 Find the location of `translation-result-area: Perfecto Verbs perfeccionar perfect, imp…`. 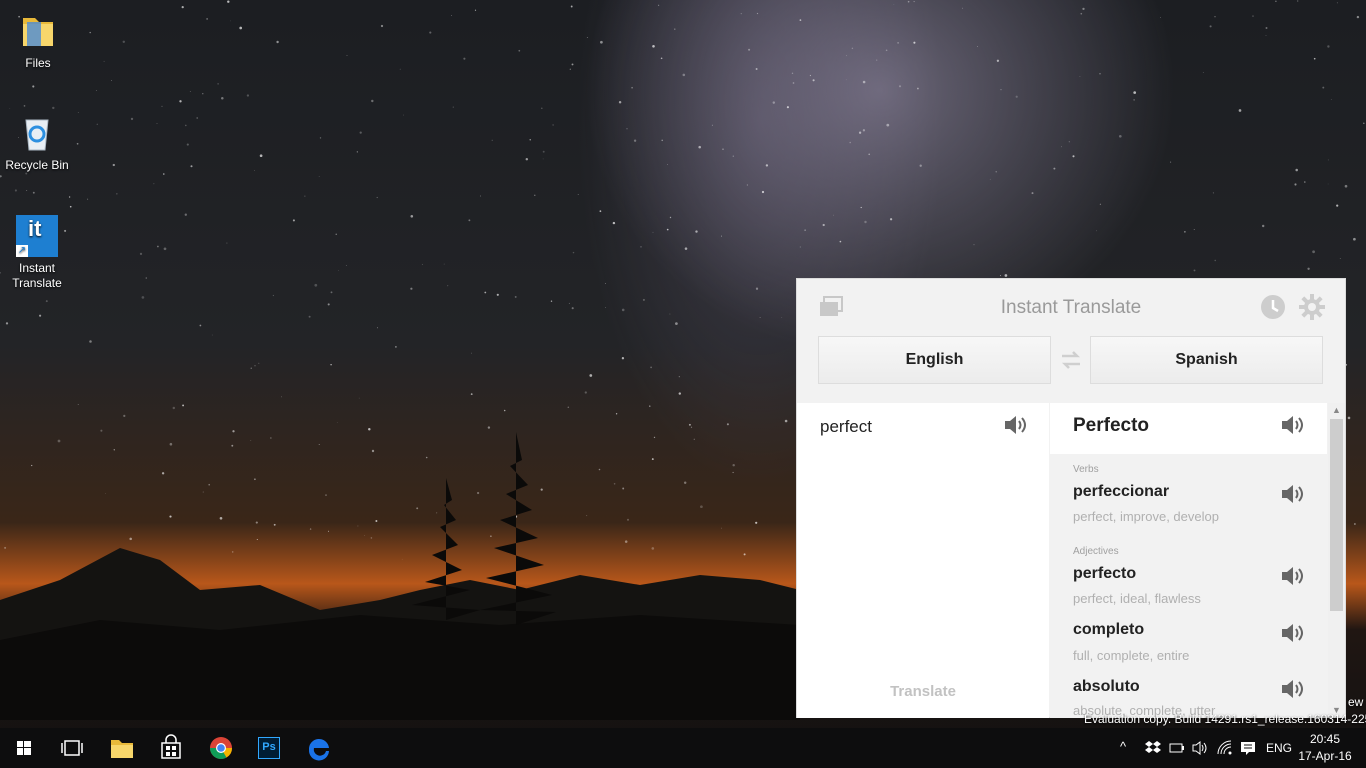

translation-result-area: Perfecto Verbs perfeccionar perfect, imp… is located at coordinates (1188, 560).